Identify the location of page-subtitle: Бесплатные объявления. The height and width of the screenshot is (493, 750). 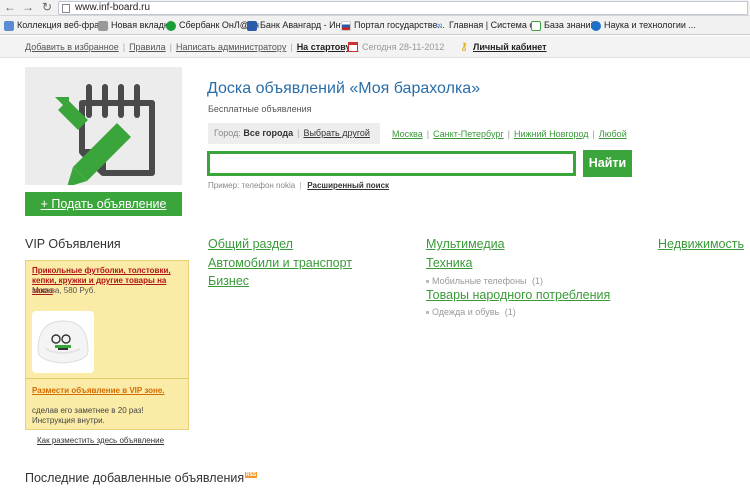
(260, 109).